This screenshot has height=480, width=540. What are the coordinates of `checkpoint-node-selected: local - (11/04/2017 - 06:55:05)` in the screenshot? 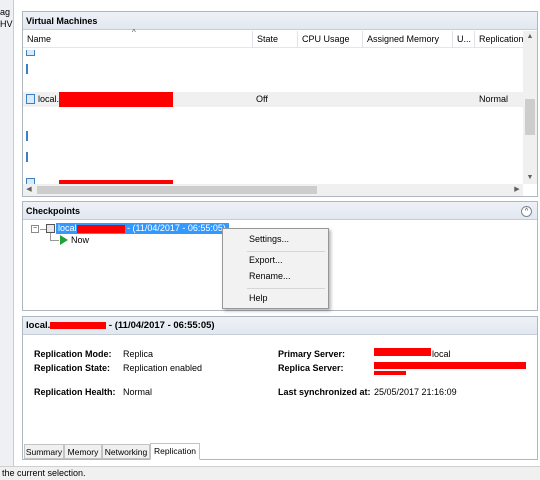 It's located at (142, 228).